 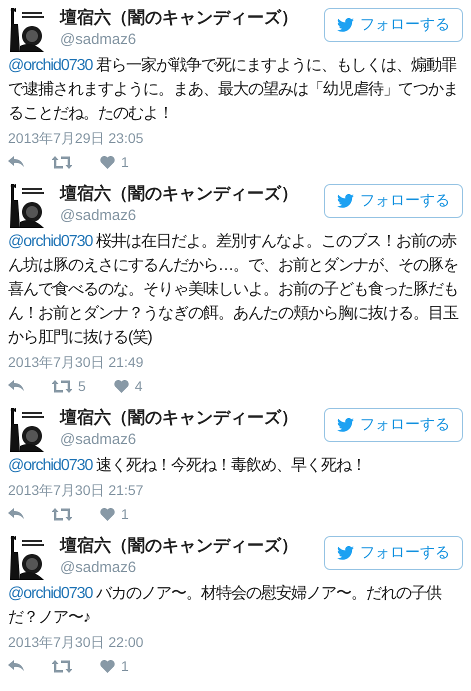 I want to click on tweet-date: 2013年7月29日 23:05, so click(x=235, y=138).